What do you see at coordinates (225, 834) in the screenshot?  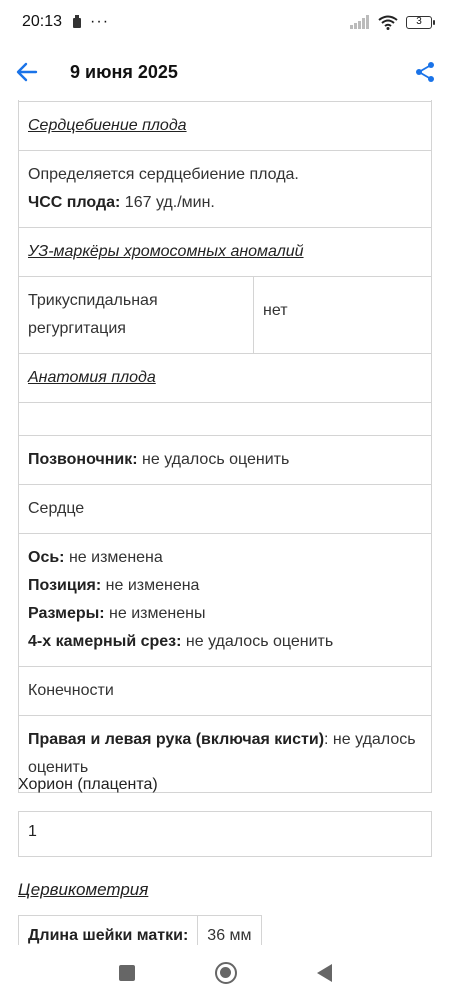 I see `chorion-value: 1` at bounding box center [225, 834].